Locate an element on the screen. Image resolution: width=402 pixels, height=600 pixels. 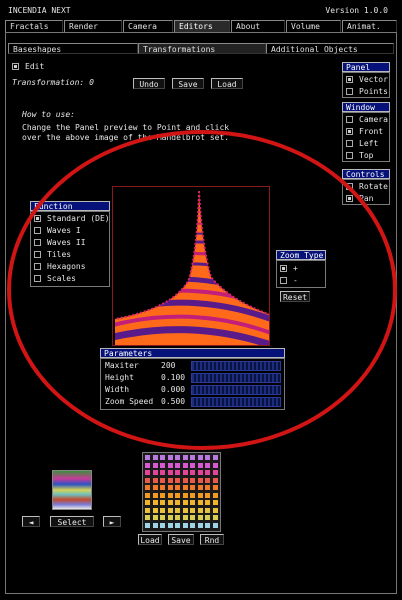
prev-palette-button: ◄ is located at coordinates (31, 521).